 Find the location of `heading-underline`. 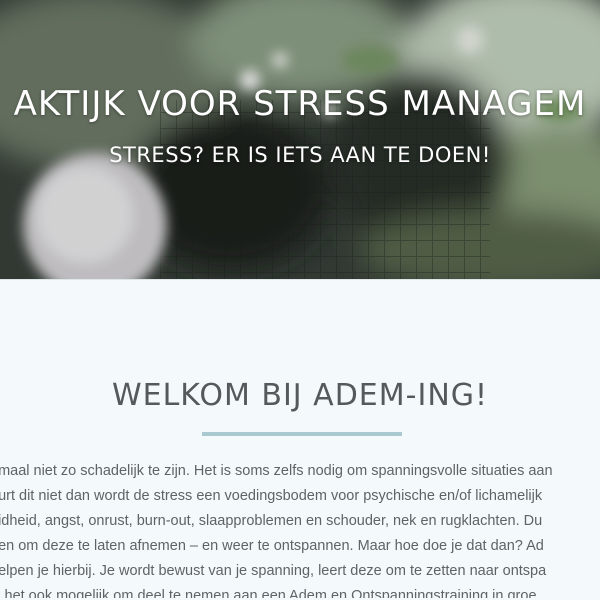

heading-underline is located at coordinates (302, 434).